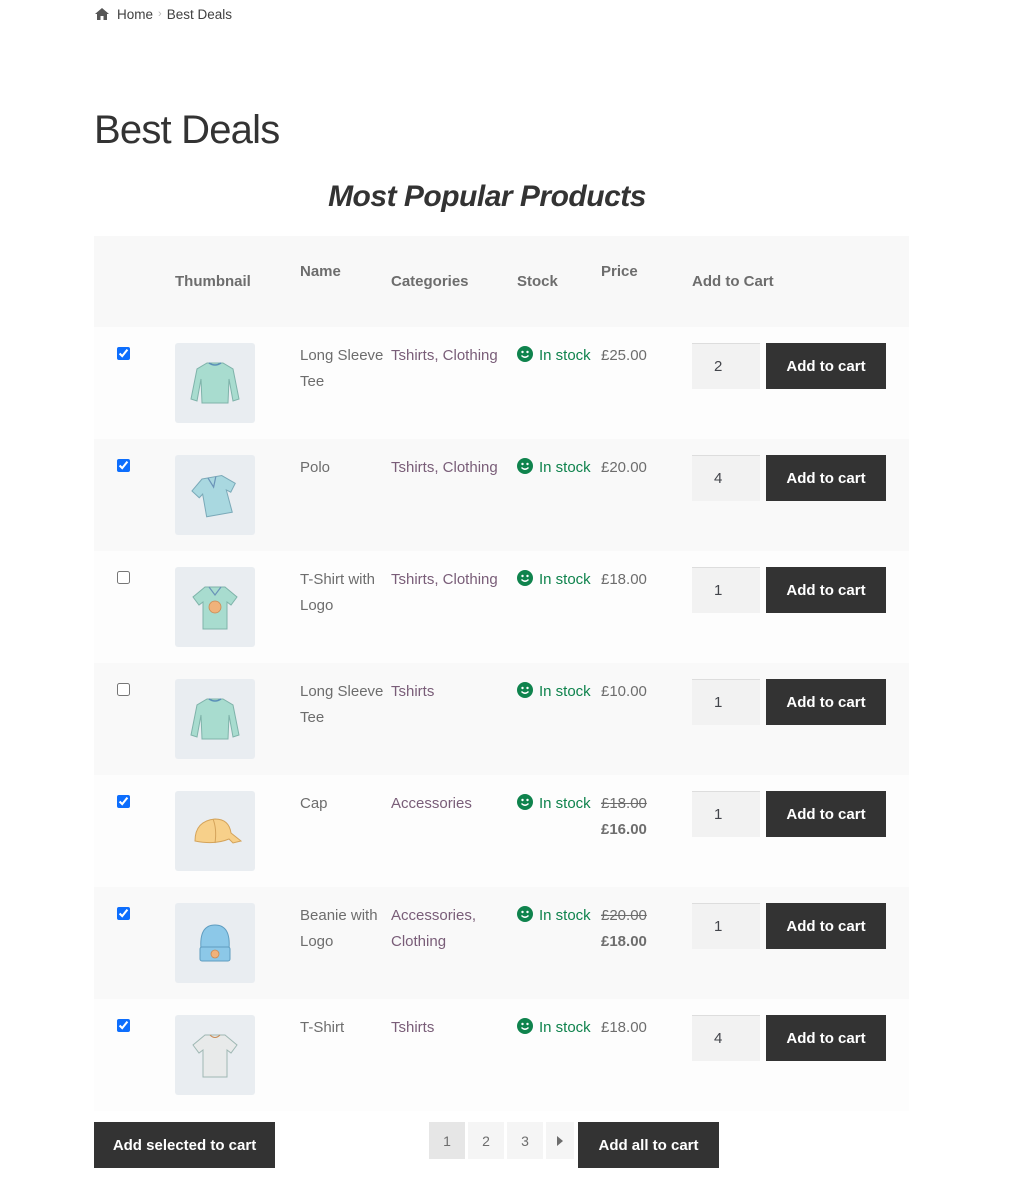 The width and height of the screenshot is (1010, 1191). Describe the element at coordinates (624, 355) in the screenshot. I see `price: £25.00` at that location.